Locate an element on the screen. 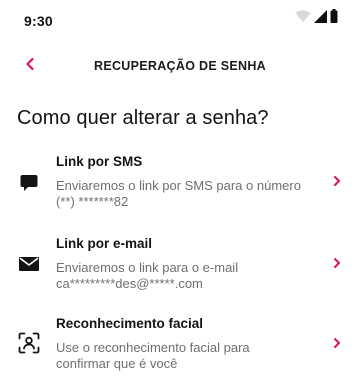  page-title: RECUPERAÇÃO DE SENHA is located at coordinates (180, 66).